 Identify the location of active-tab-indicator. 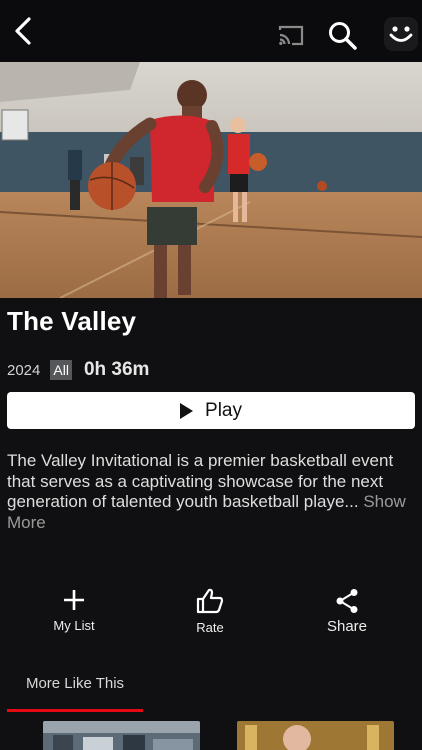
(75, 710).